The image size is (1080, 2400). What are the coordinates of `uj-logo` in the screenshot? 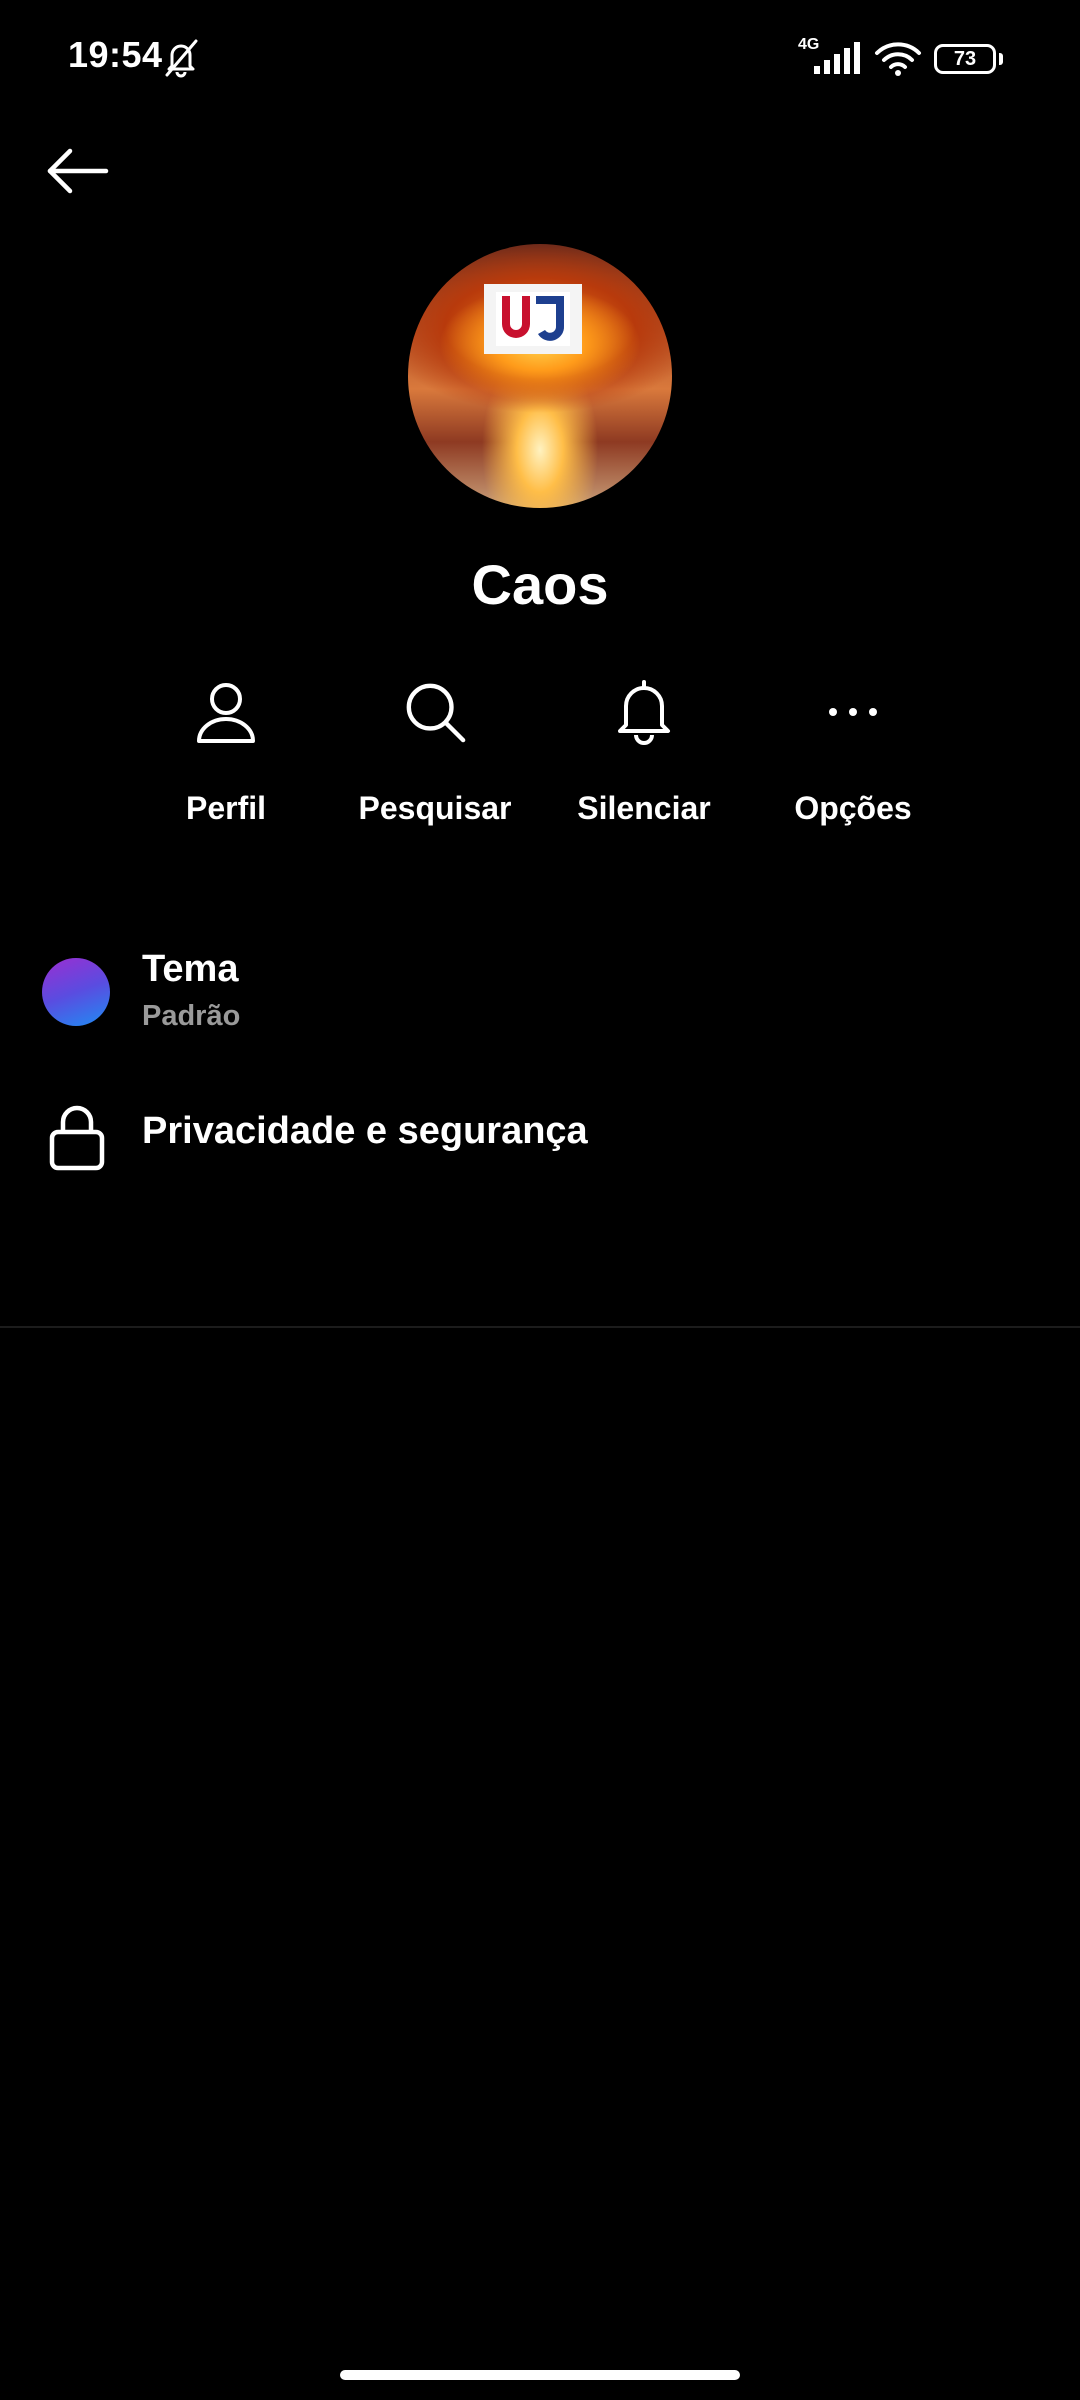 It's located at (533, 319).